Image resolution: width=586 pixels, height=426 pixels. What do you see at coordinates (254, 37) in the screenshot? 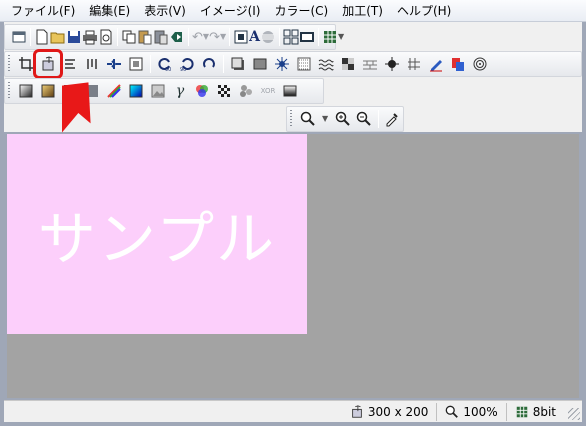
I see `text-tool-icon: A` at bounding box center [254, 37].